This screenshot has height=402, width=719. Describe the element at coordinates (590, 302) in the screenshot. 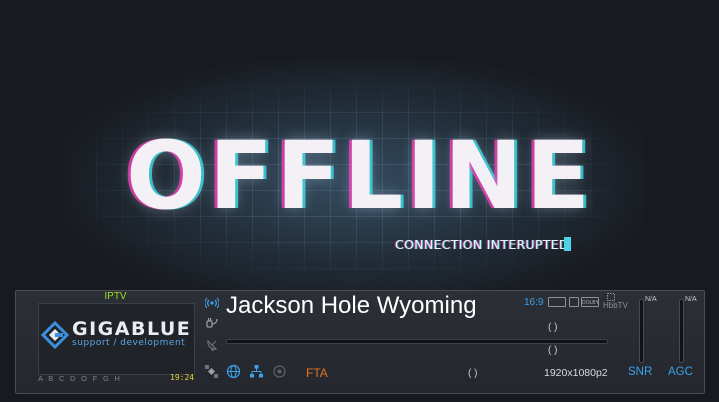

I see `dolby-flag: DOLBY` at that location.